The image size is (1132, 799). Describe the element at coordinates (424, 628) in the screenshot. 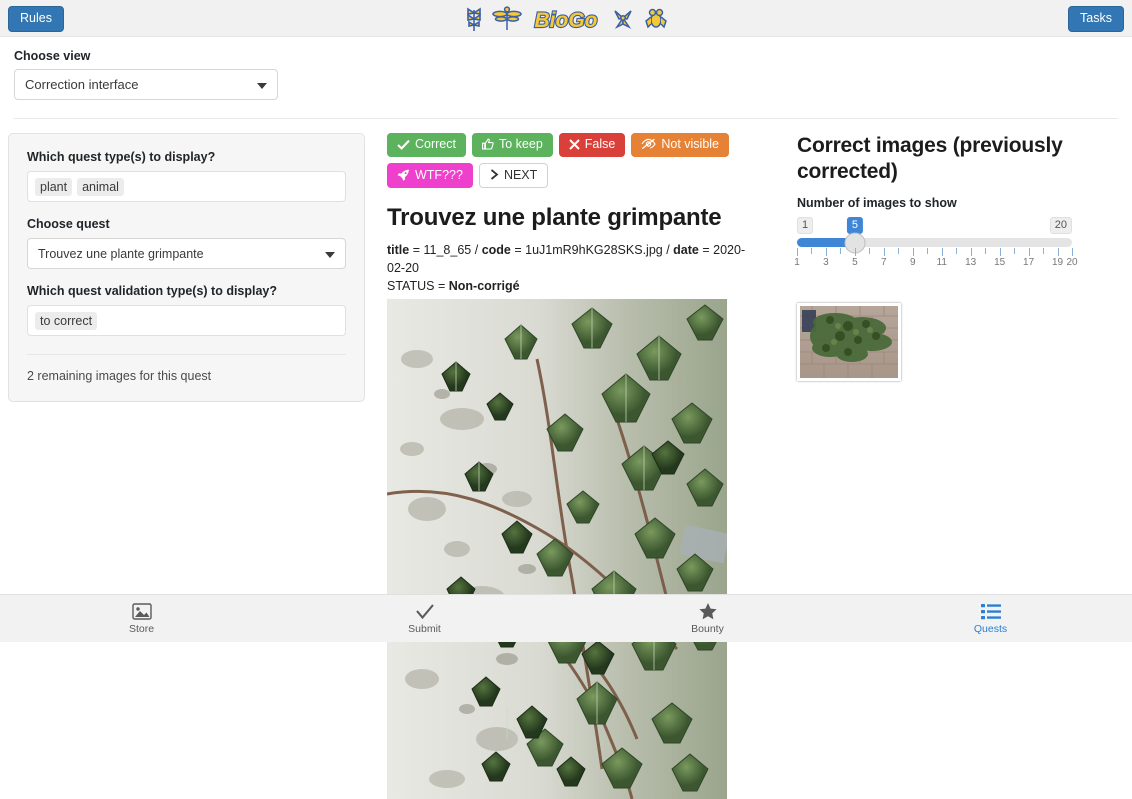

I see `nav-submit-label: Submit` at that location.